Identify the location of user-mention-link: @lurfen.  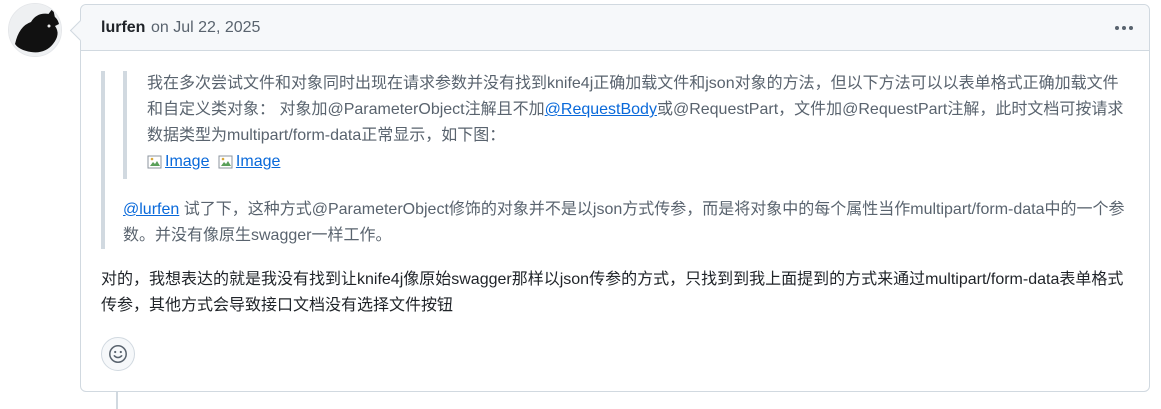
(151, 209).